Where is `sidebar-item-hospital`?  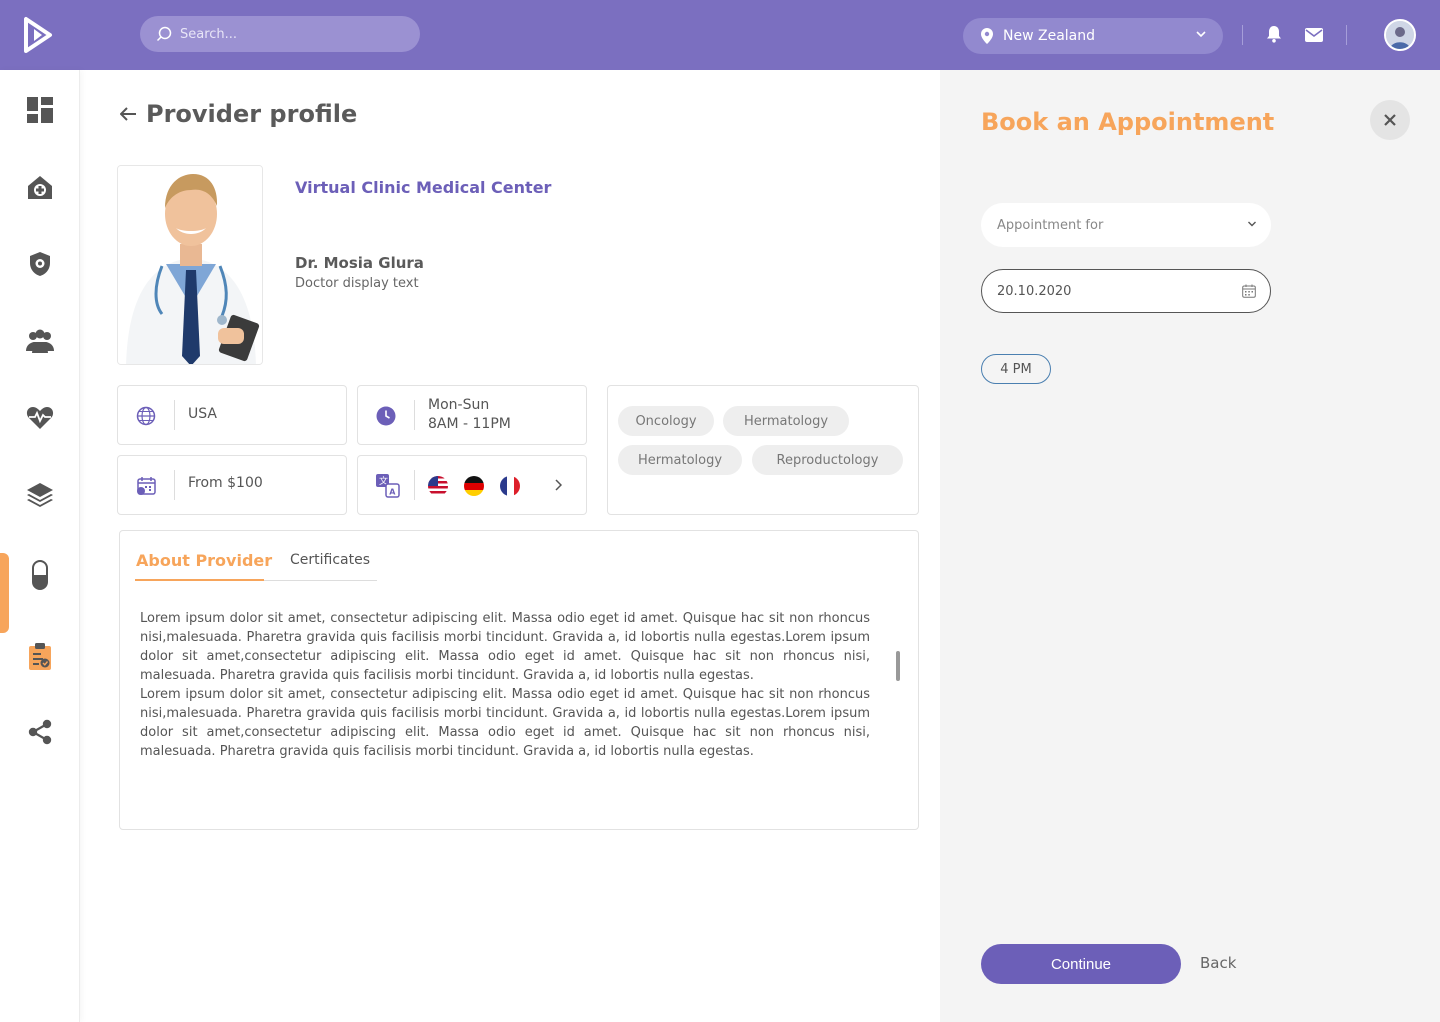 sidebar-item-hospital is located at coordinates (40, 187).